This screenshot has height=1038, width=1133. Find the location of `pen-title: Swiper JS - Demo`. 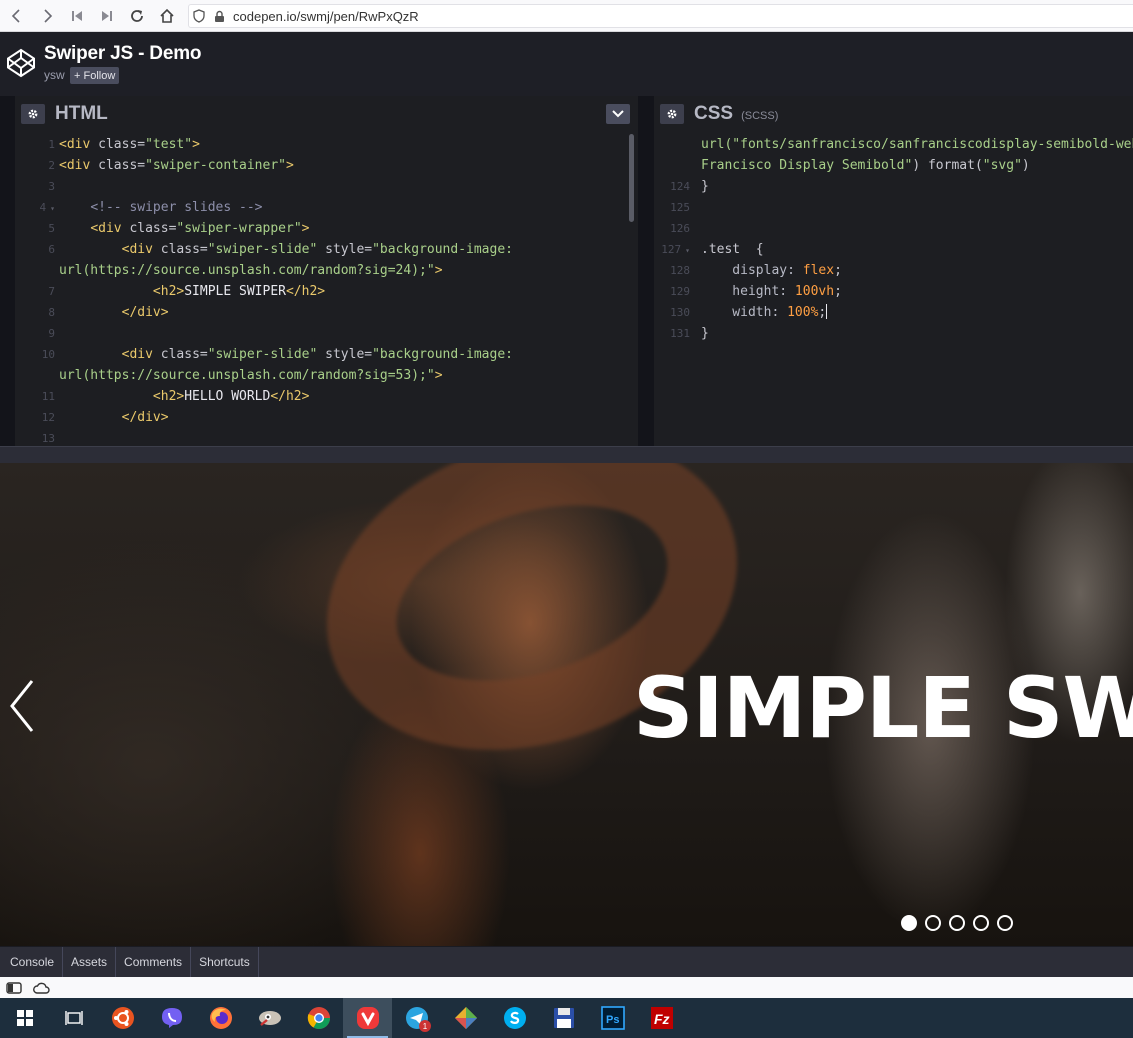

pen-title: Swiper JS - Demo is located at coordinates (122, 54).